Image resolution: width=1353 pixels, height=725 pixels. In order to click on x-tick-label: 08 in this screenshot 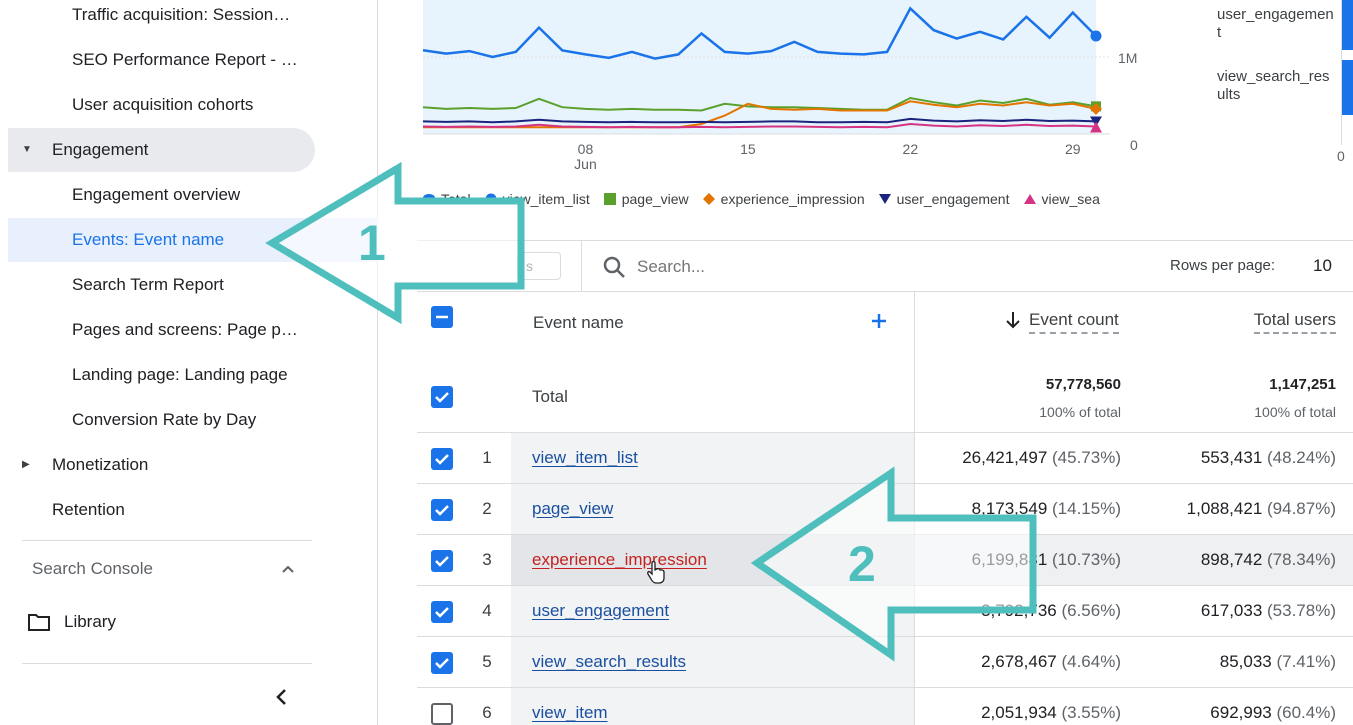, I will do `click(586, 149)`.